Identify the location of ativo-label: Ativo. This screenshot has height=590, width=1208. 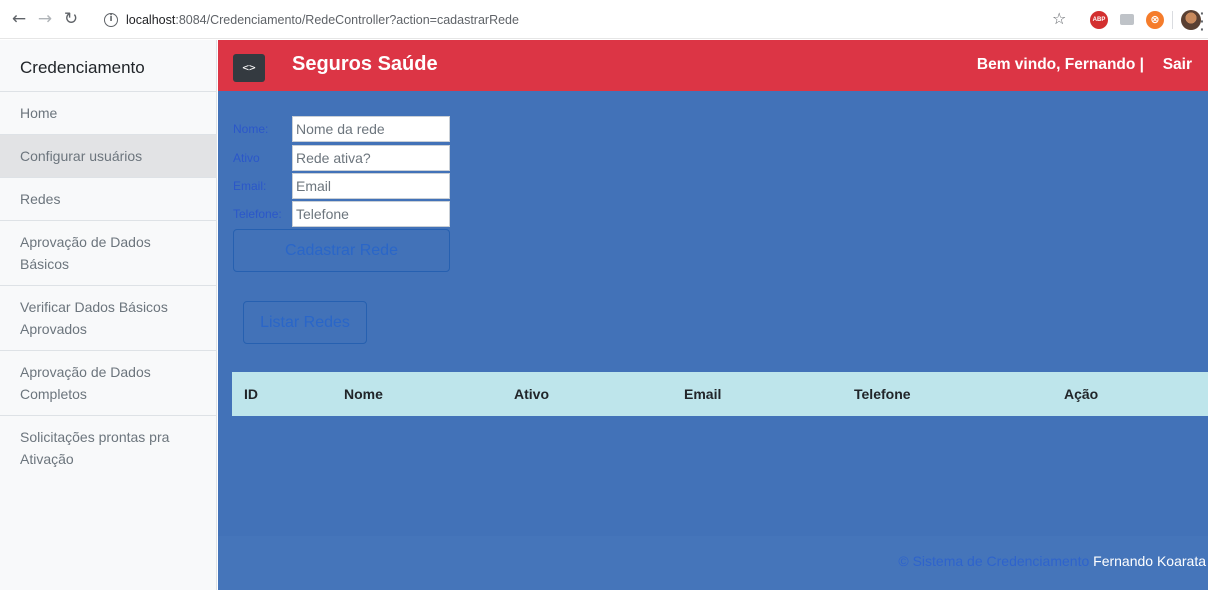
(246, 157).